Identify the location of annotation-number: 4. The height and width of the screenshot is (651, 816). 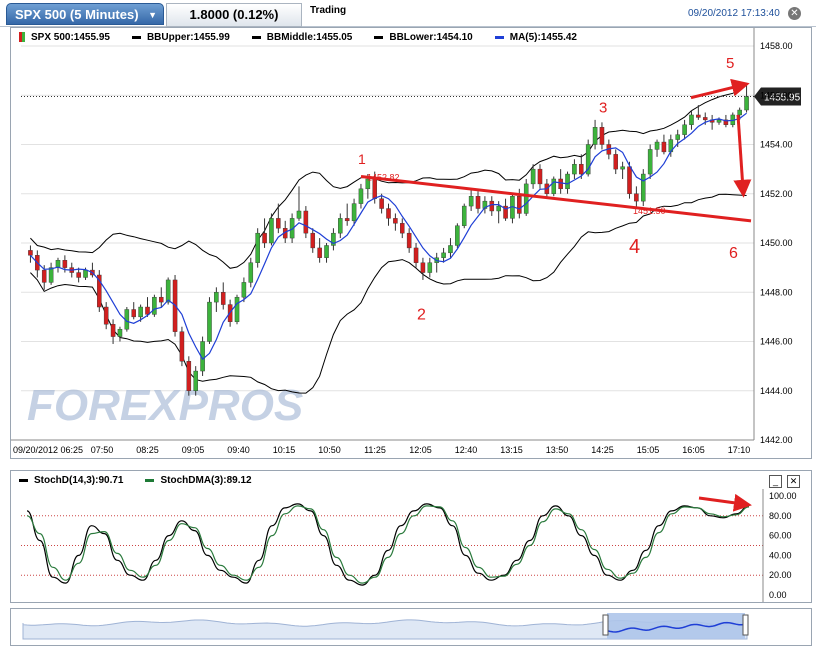
(634, 247).